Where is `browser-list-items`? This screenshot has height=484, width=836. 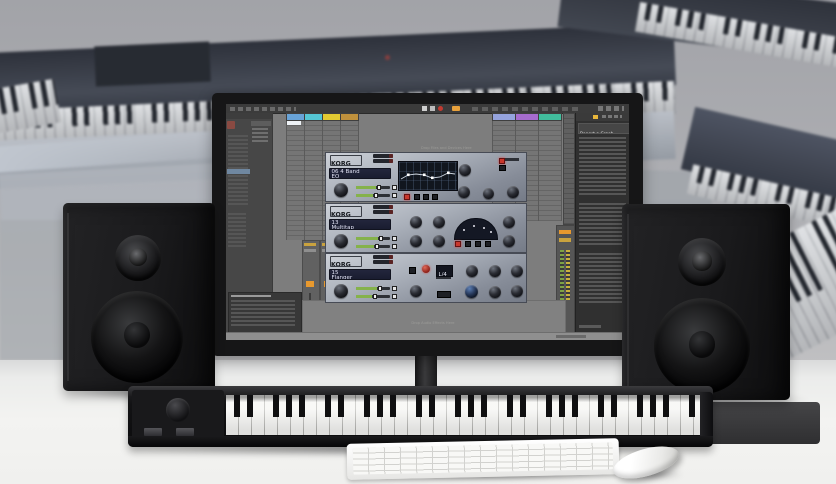 browser-list-items is located at coordinates (260, 135).